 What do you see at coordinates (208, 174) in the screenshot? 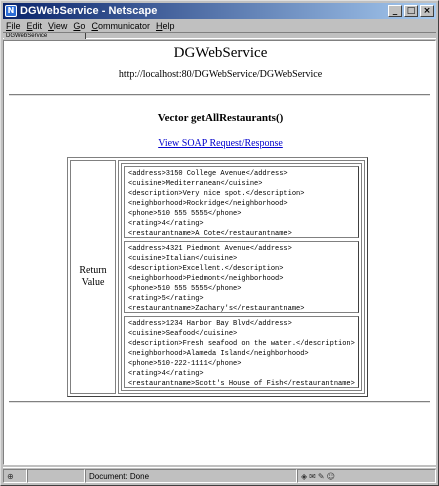
I see `record-line: <address>3150 College Avenue</address>` at bounding box center [208, 174].